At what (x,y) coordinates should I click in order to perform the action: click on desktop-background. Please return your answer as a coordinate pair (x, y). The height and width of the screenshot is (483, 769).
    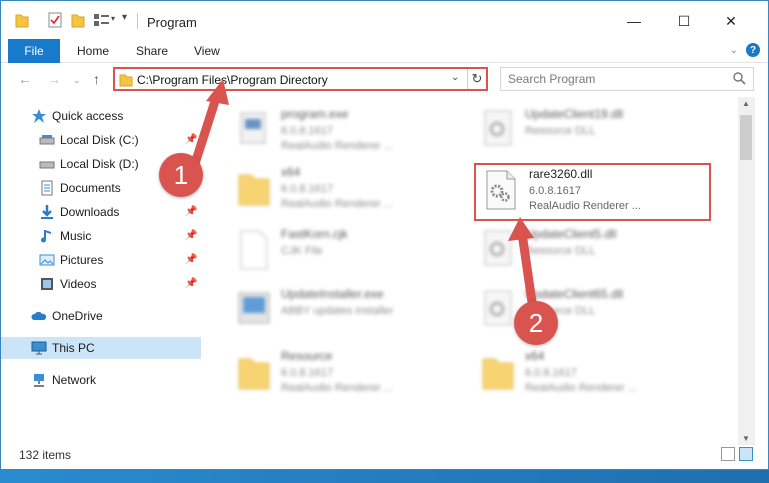
    Looking at the image, I should click on (384, 476).